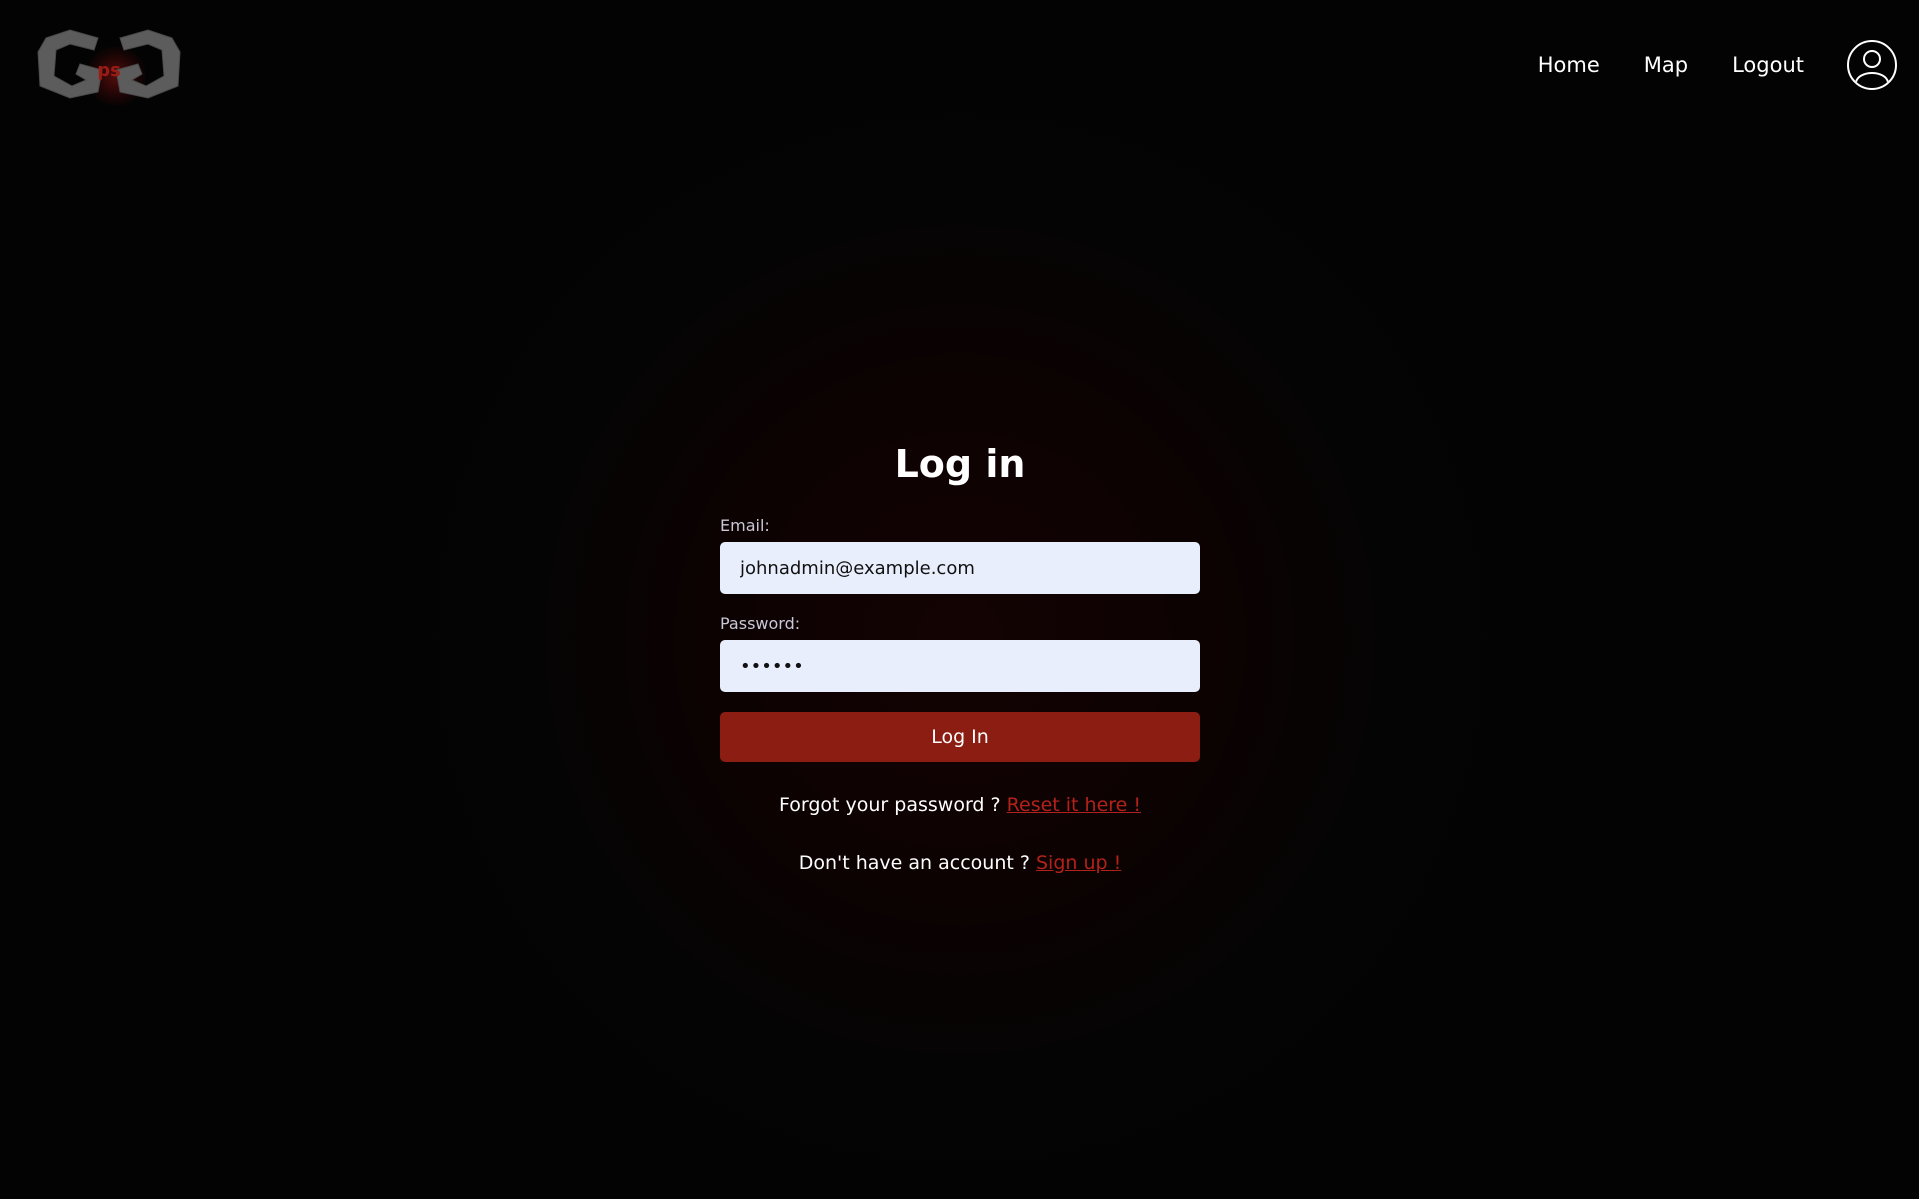 The width and height of the screenshot is (1919, 1199). What do you see at coordinates (1074, 805) in the screenshot?
I see `reset-password-link: Reset it here !` at bounding box center [1074, 805].